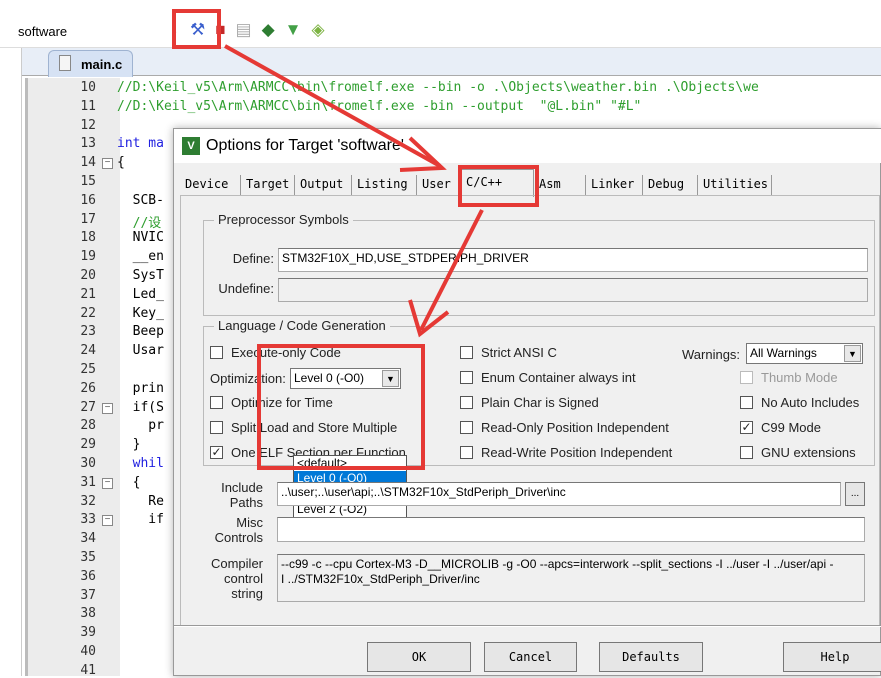  What do you see at coordinates (529, 402) in the screenshot?
I see `checkbox-plain-char: Plain Char is Signed` at bounding box center [529, 402].